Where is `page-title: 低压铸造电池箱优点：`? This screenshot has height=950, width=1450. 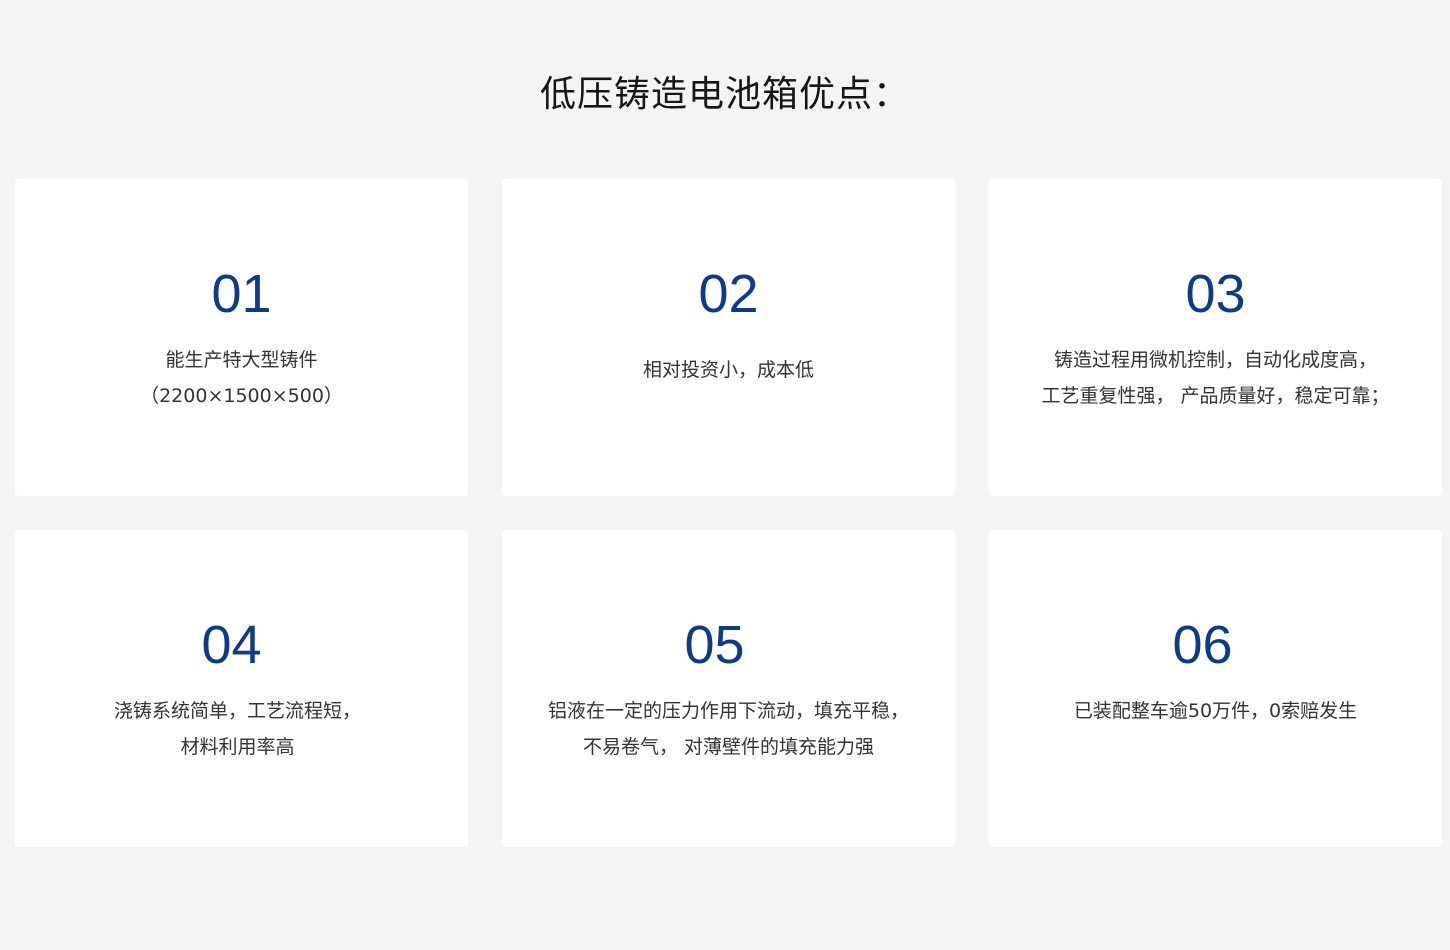 page-title: 低压铸造电池箱优点： is located at coordinates (724, 94).